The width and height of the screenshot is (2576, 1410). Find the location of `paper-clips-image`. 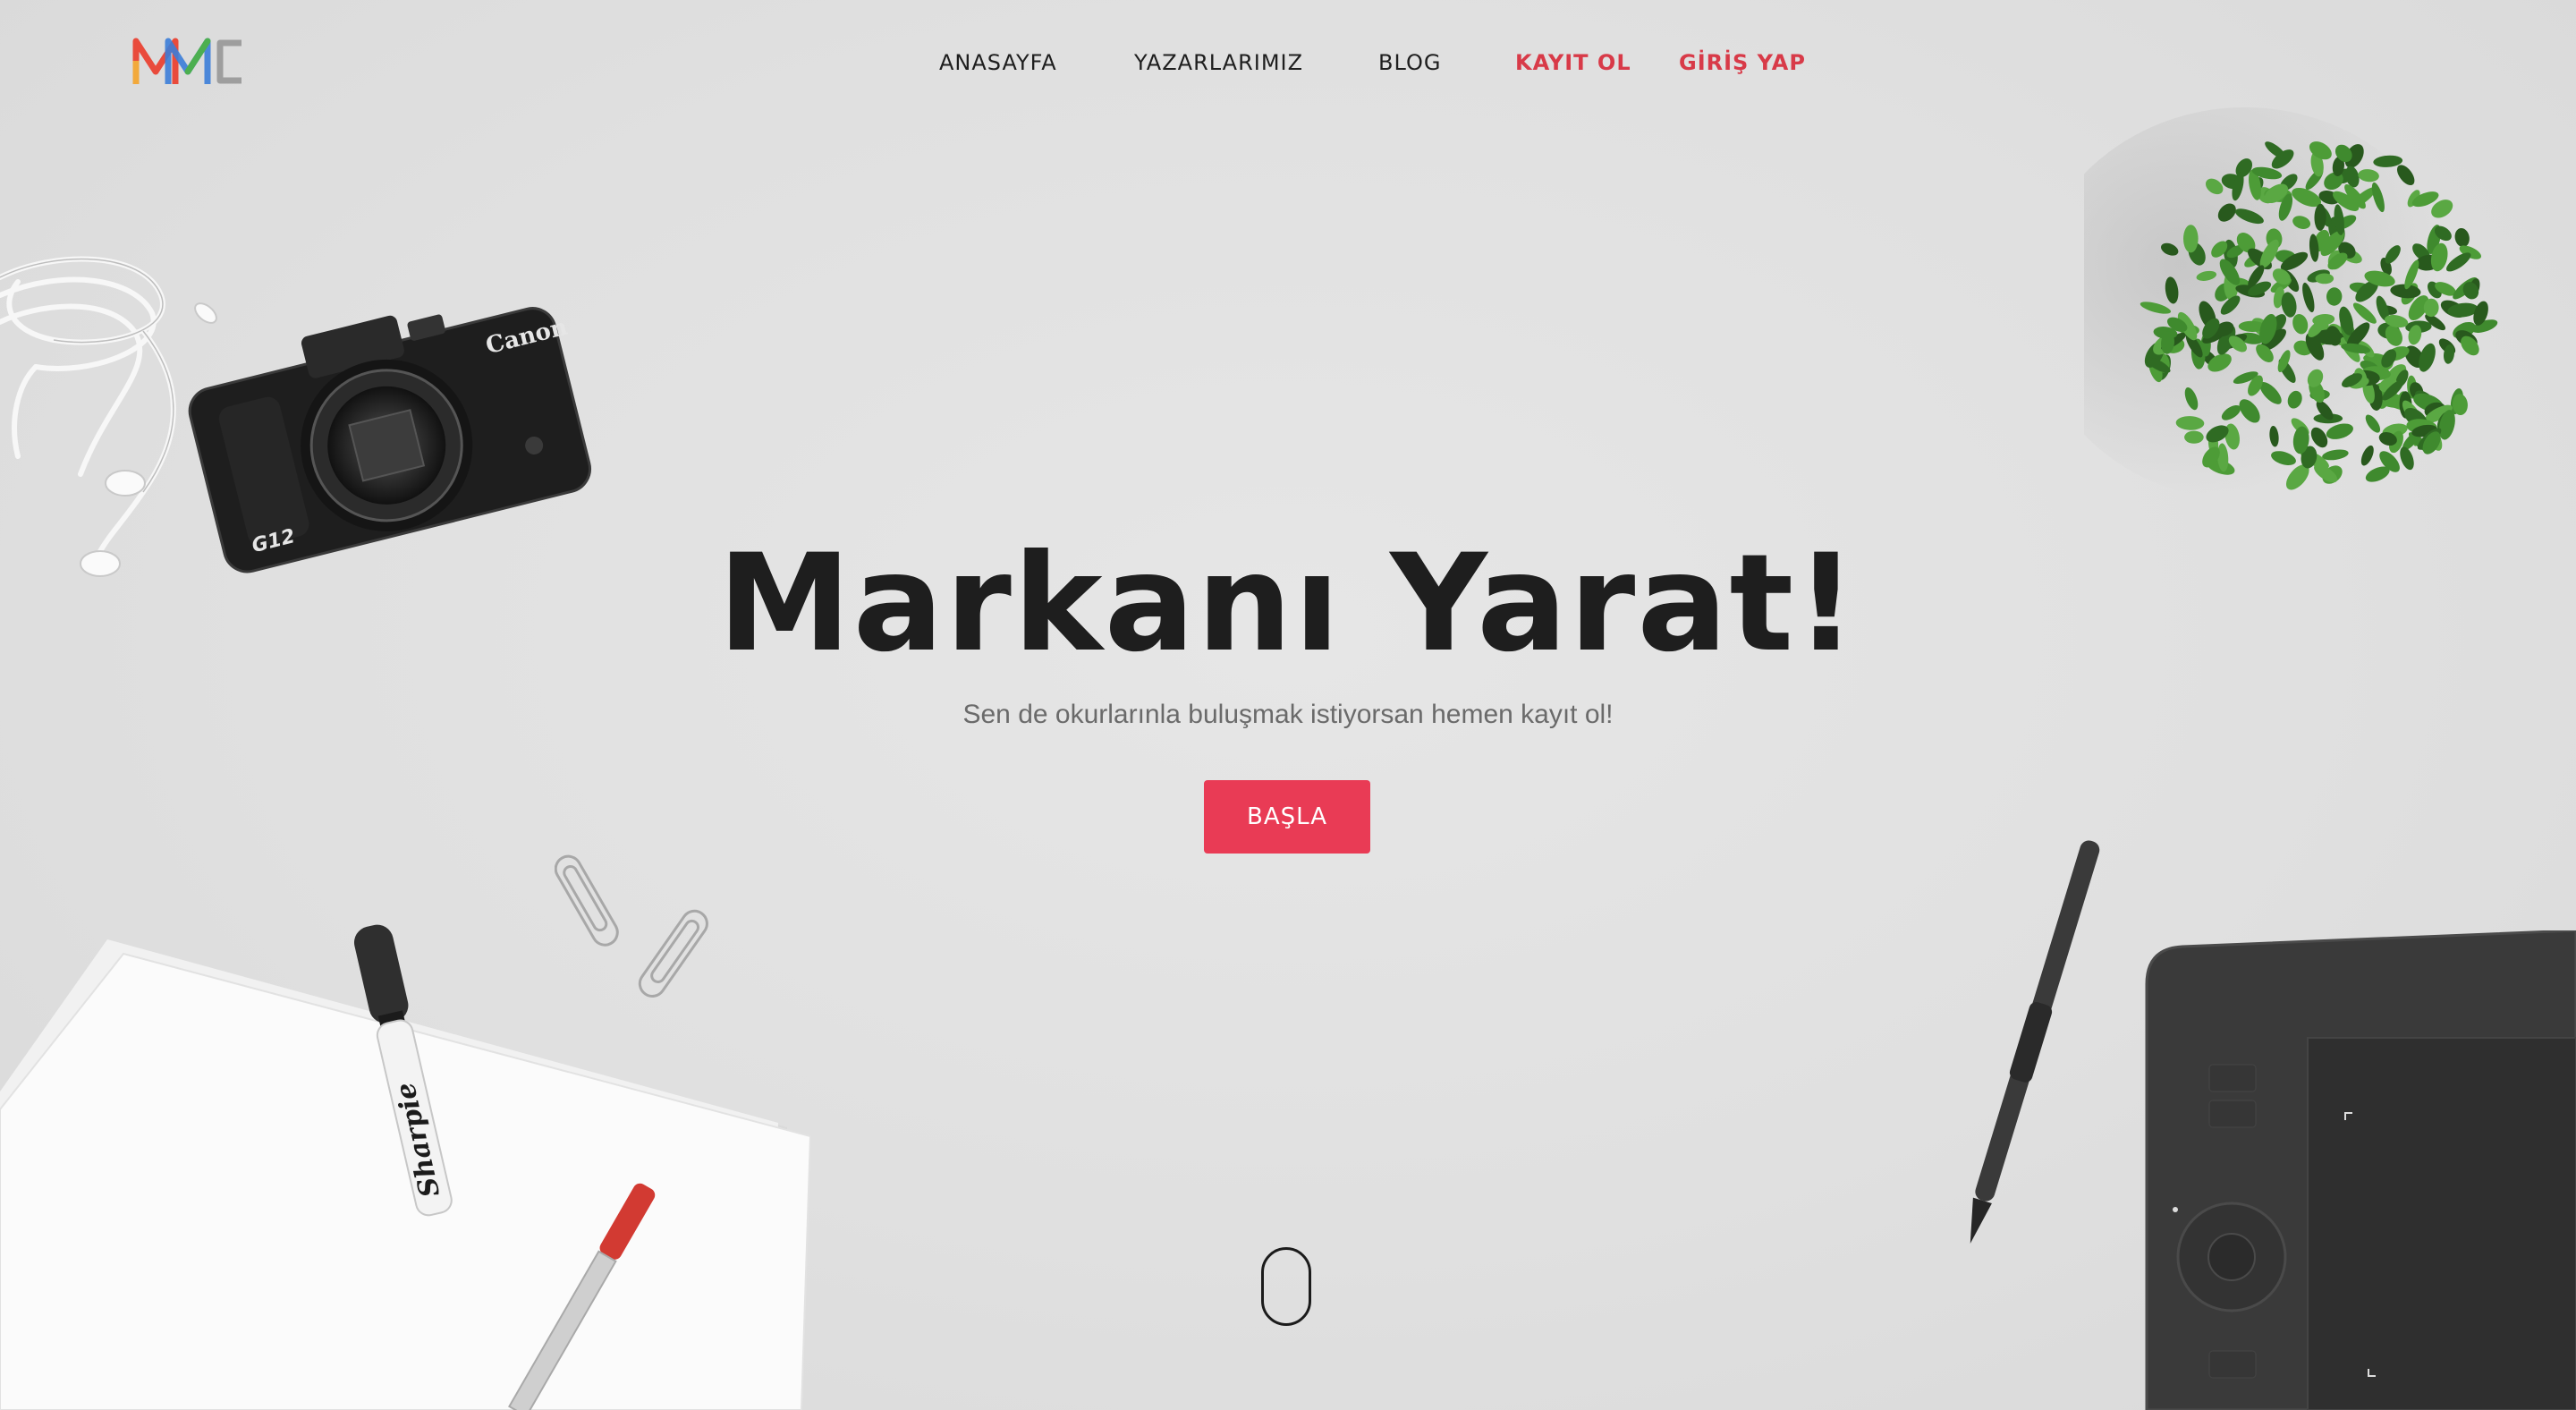

paper-clips-image is located at coordinates (631, 926).